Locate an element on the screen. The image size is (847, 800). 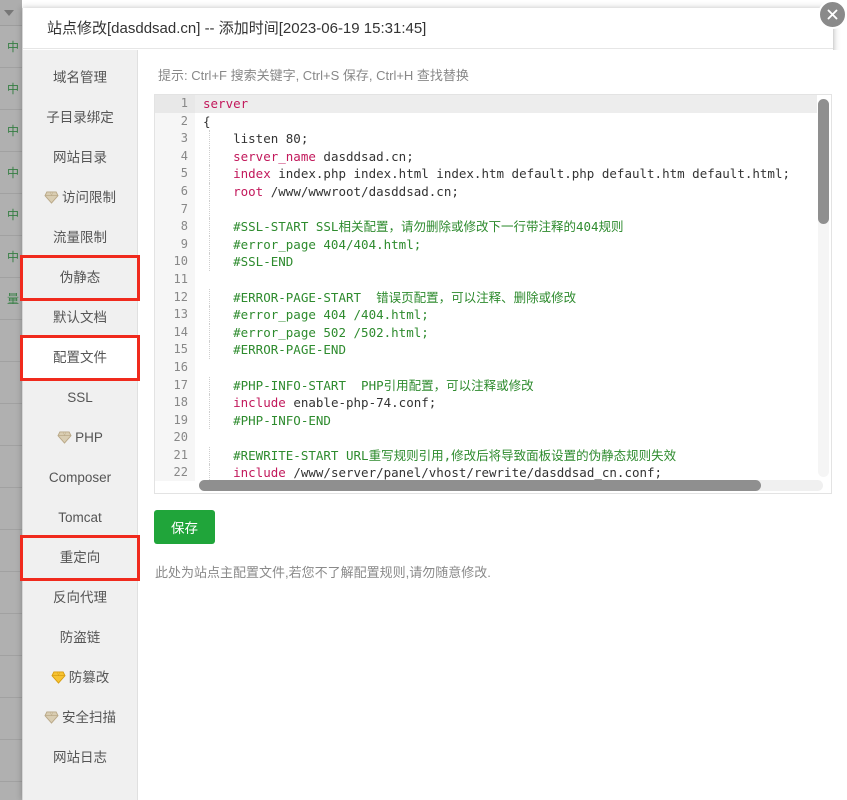
line-number: 1 is located at coordinates (175, 104).